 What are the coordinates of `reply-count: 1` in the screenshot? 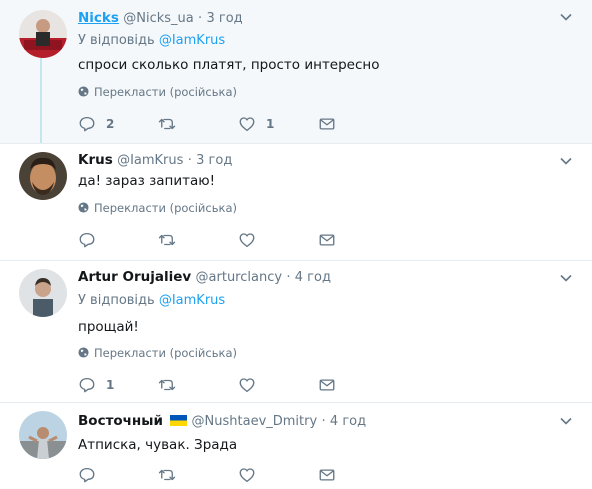 It's located at (110, 385).